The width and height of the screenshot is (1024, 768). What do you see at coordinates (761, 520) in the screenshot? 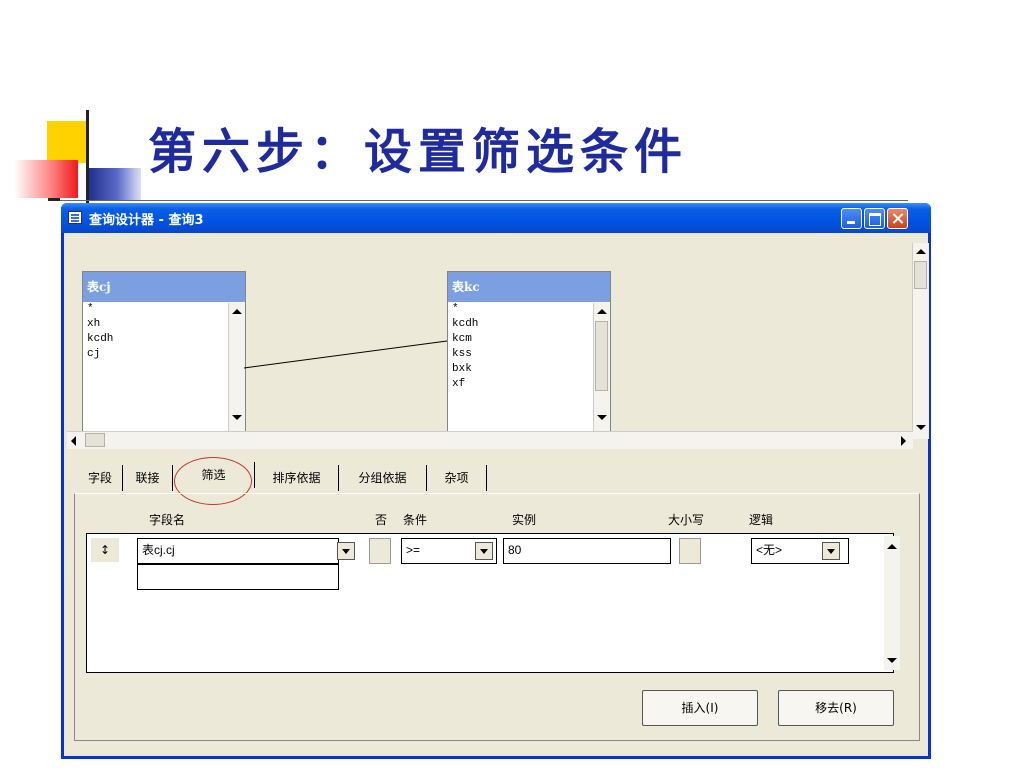
I see `header-logic: 逻辑` at bounding box center [761, 520].